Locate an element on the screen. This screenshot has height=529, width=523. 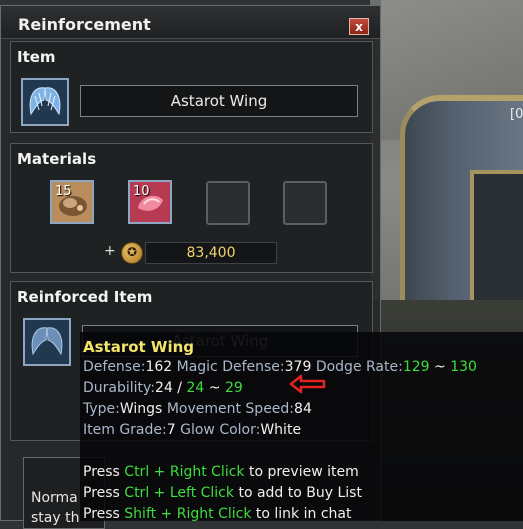
item-slot is located at coordinates (45, 102).